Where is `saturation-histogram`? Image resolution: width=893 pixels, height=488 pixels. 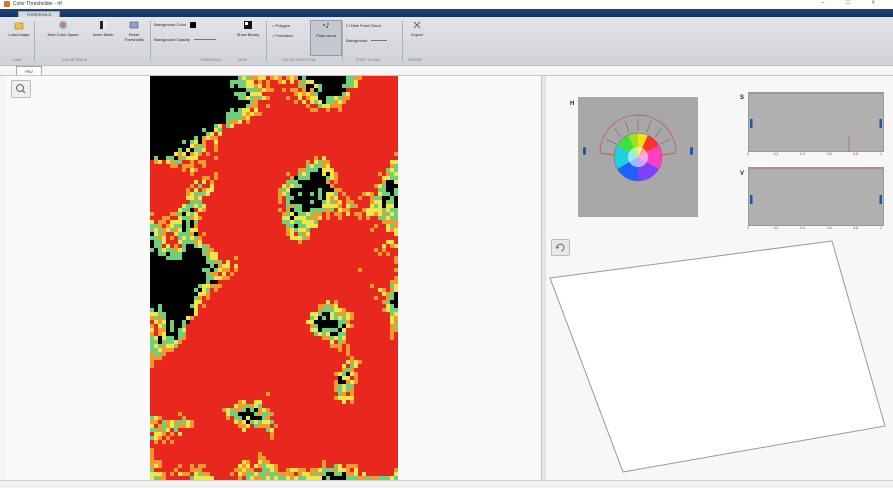 saturation-histogram is located at coordinates (816, 122).